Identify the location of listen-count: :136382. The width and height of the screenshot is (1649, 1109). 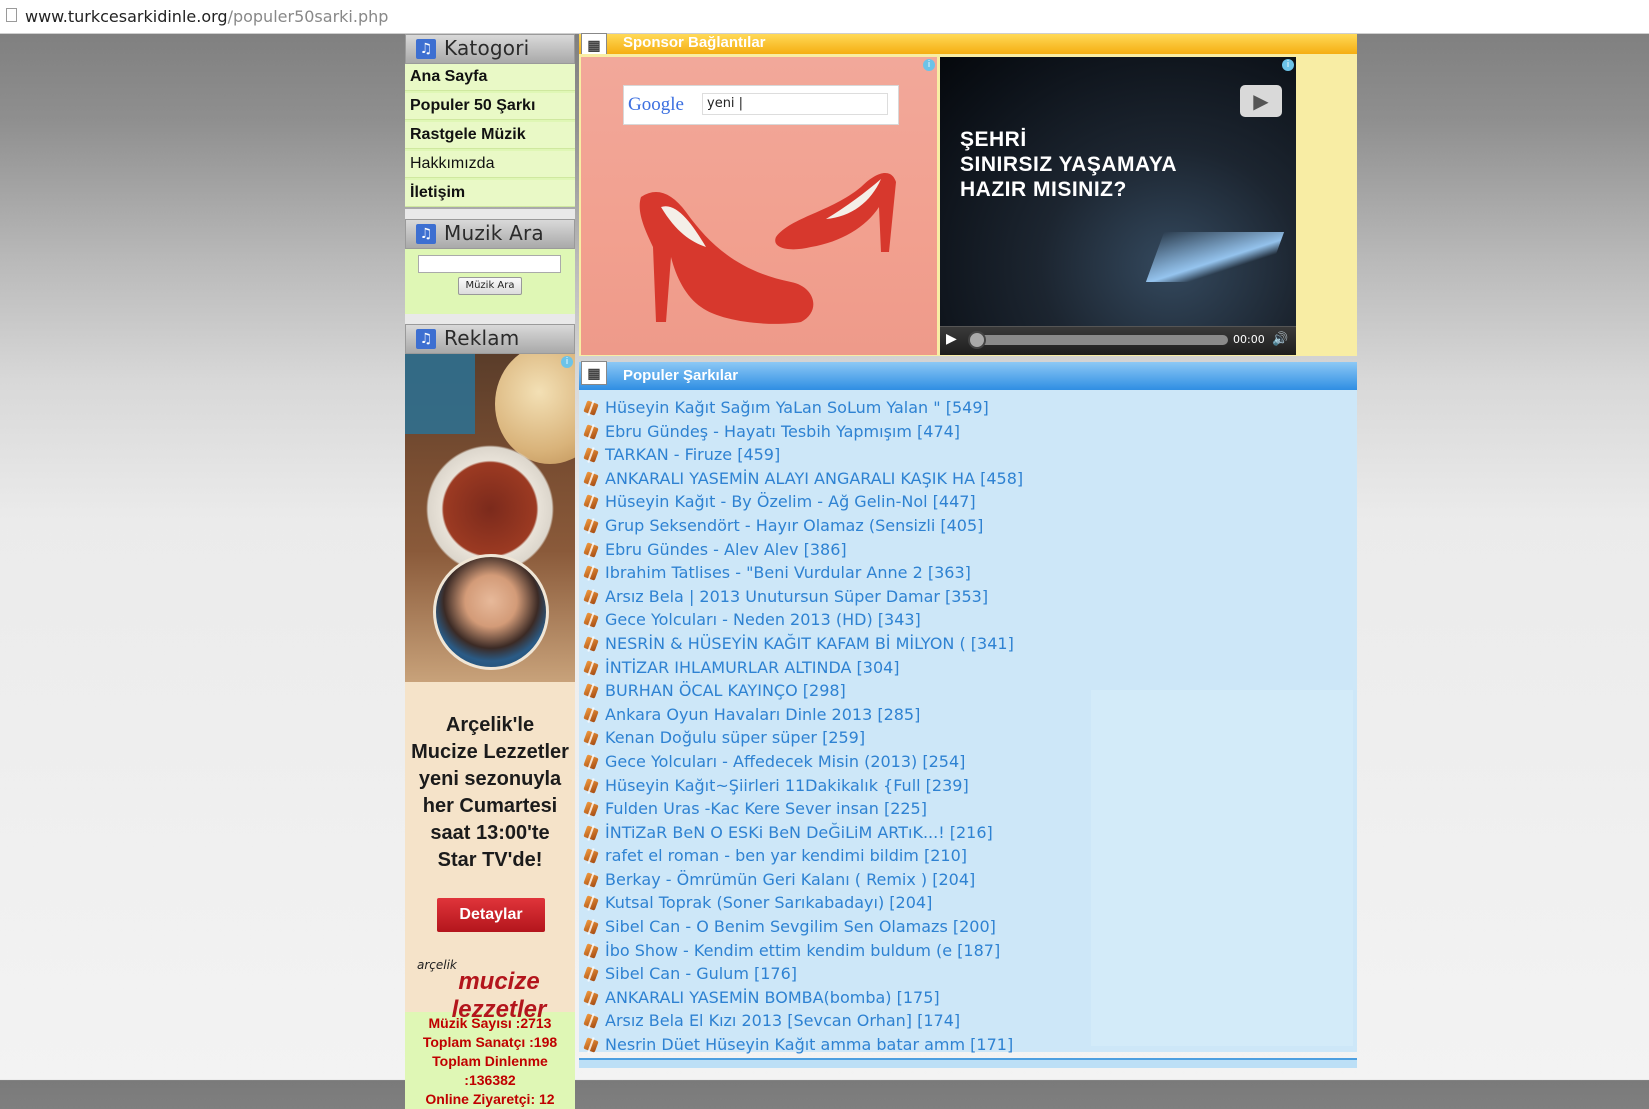
(490, 1080).